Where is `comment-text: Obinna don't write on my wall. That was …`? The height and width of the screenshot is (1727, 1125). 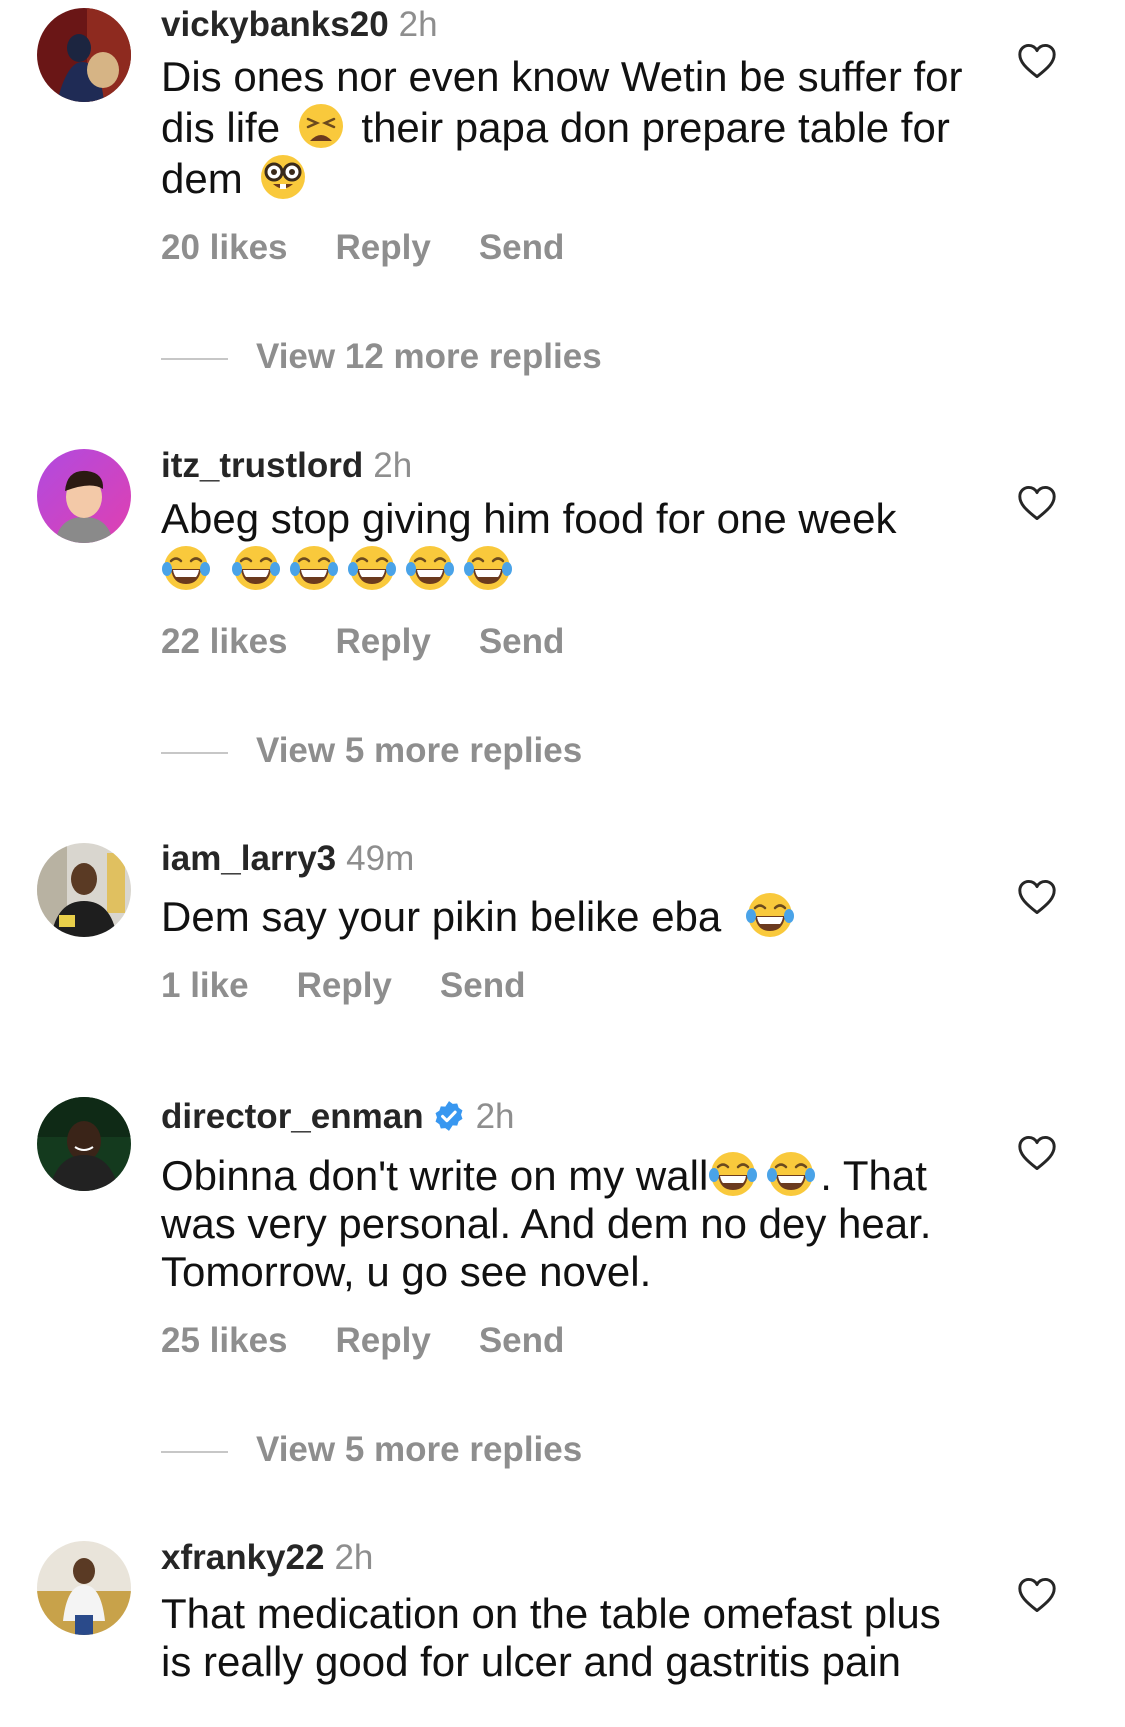
comment-text: Obinna don't write on my wall. That was … is located at coordinates (571, 1222).